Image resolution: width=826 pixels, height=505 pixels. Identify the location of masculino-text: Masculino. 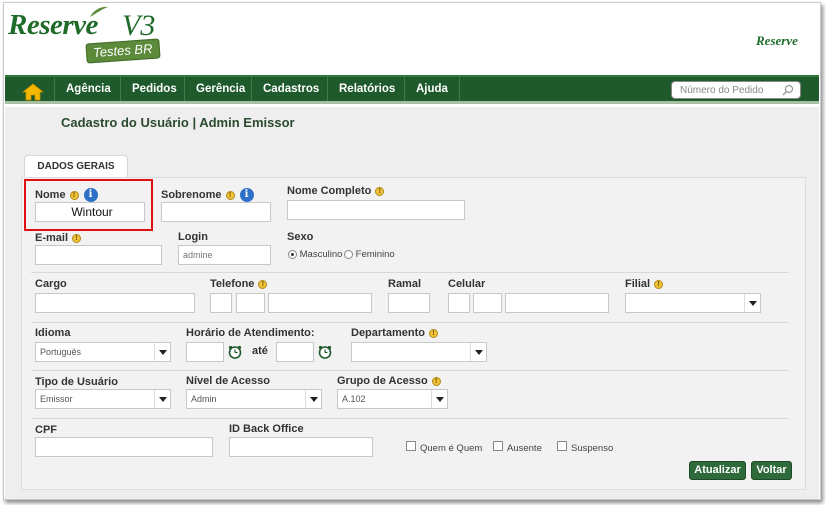
(321, 254).